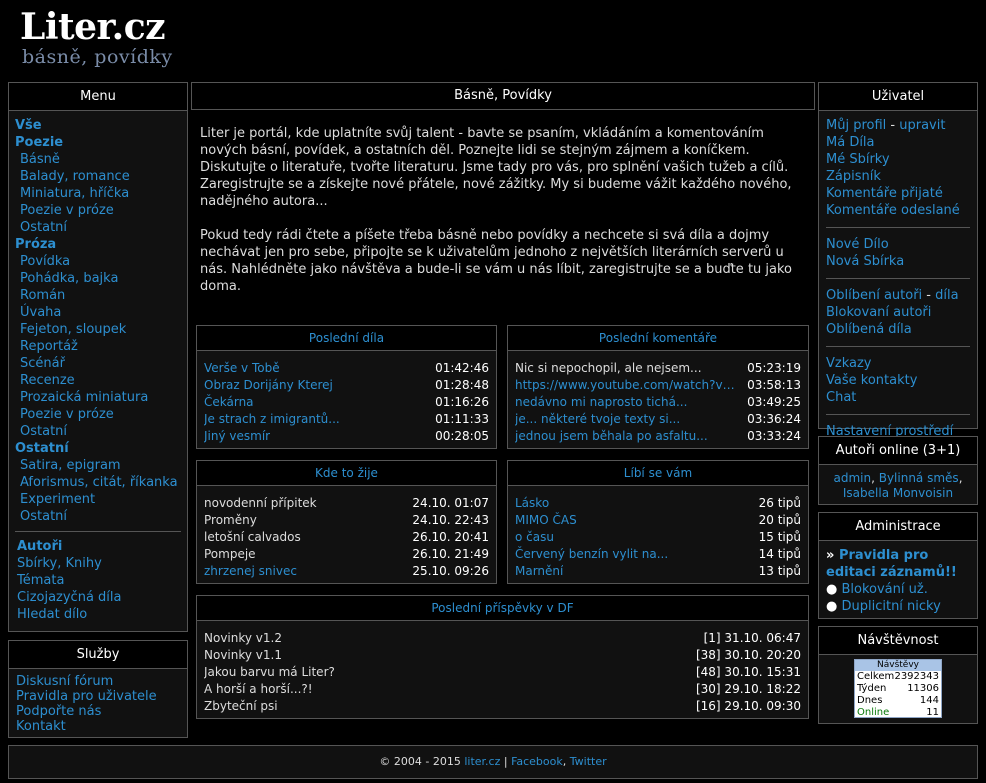 This screenshot has height=783, width=986. I want to click on menu-item: Prozaická miniatura, so click(101, 397).